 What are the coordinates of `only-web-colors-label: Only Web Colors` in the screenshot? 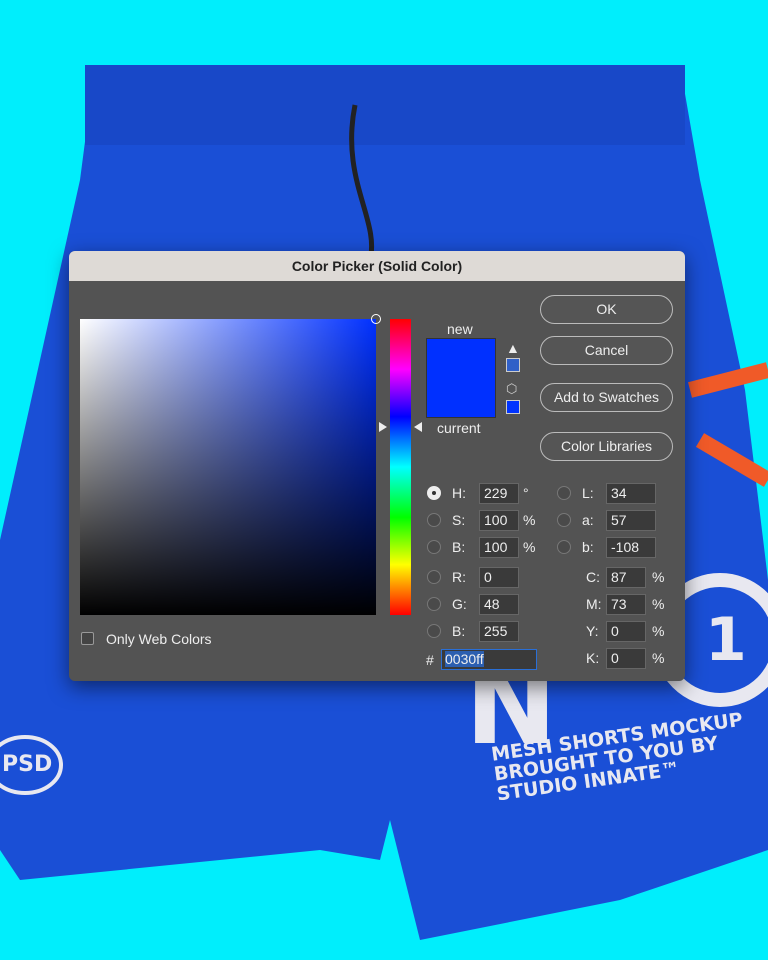 It's located at (159, 639).